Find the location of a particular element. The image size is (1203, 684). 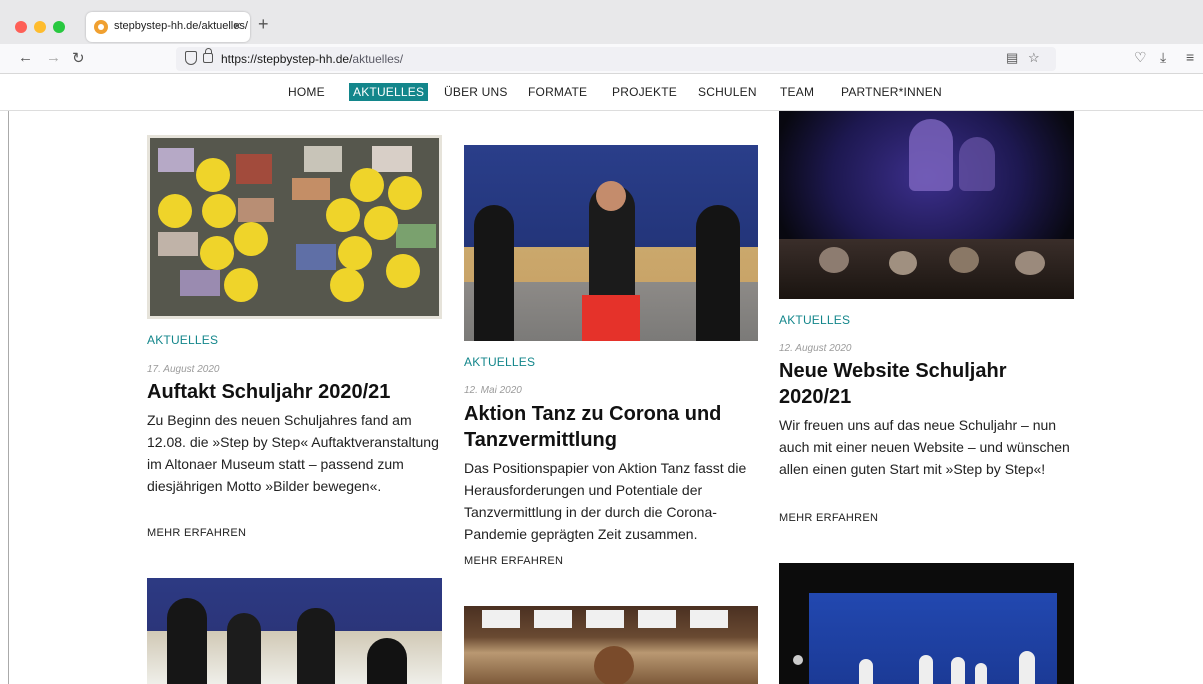

browser-tab: stepbystep-hh.de/aktuelles/ × is located at coordinates (168, 27).